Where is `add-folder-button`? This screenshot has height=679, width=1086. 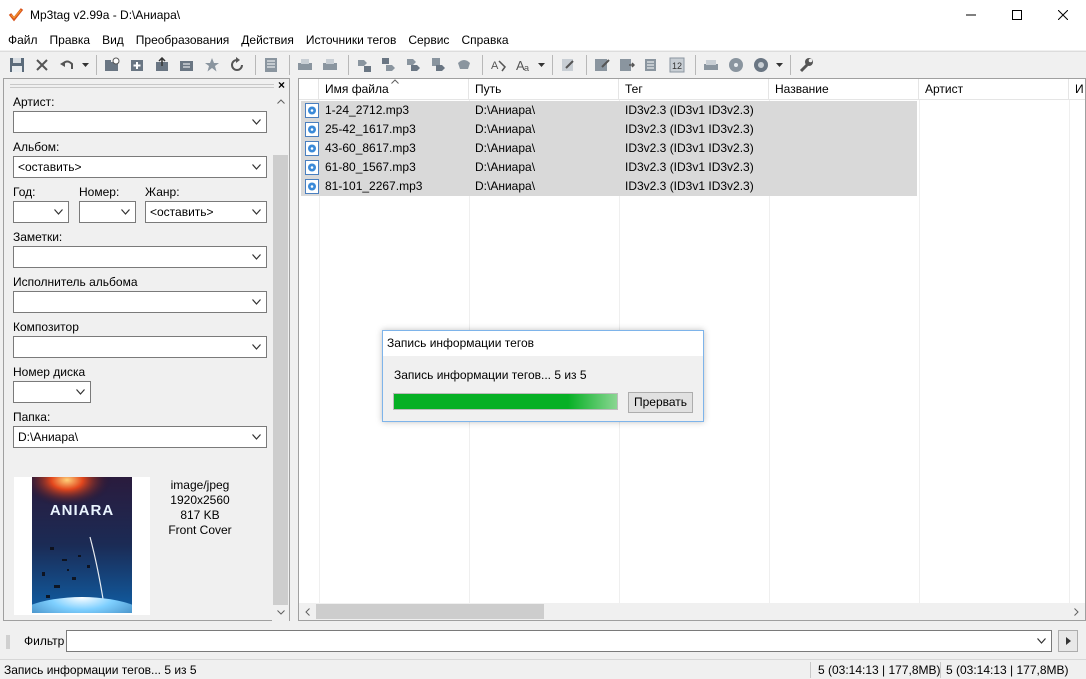 add-folder-button is located at coordinates (112, 65).